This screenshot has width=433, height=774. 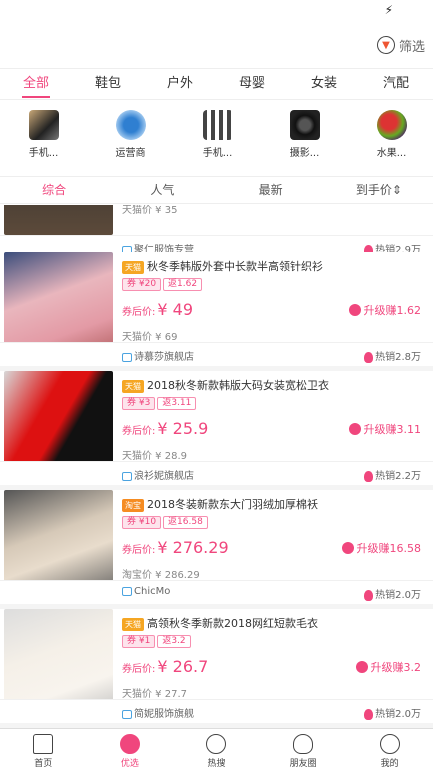 I want to click on tab-shoes-bags: 鞋包, so click(x=108, y=84).